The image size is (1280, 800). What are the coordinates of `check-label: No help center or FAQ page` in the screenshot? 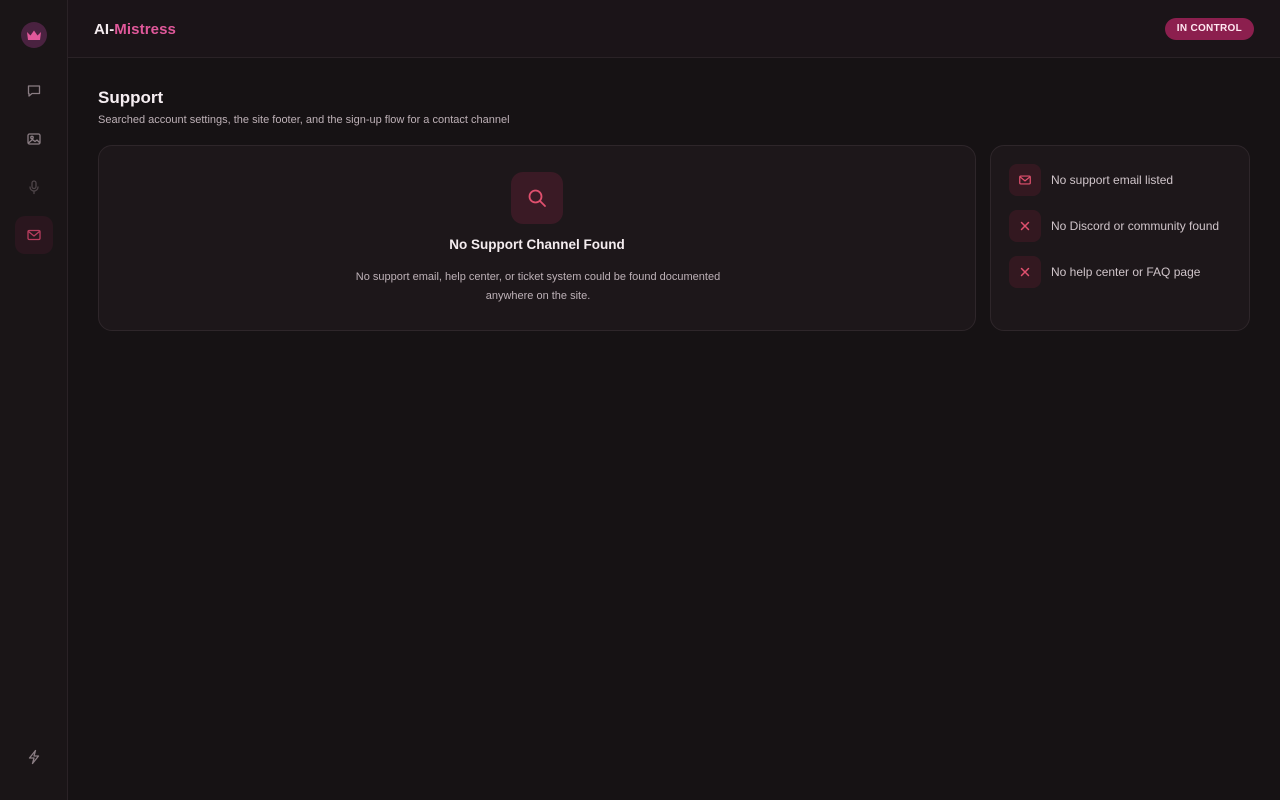 It's located at (1126, 272).